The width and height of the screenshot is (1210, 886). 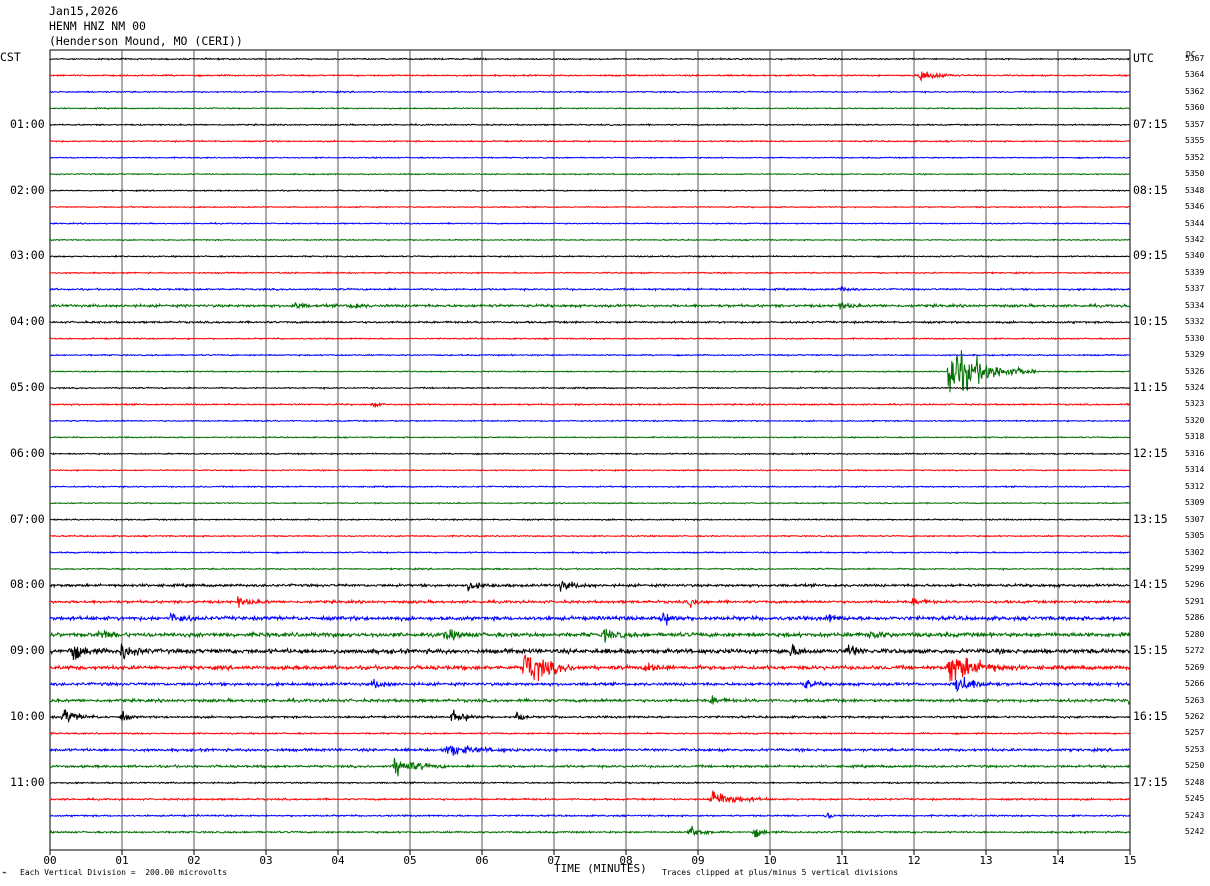 What do you see at coordinates (1195, 371) in the screenshot?
I see `dc-value: 5326` at bounding box center [1195, 371].